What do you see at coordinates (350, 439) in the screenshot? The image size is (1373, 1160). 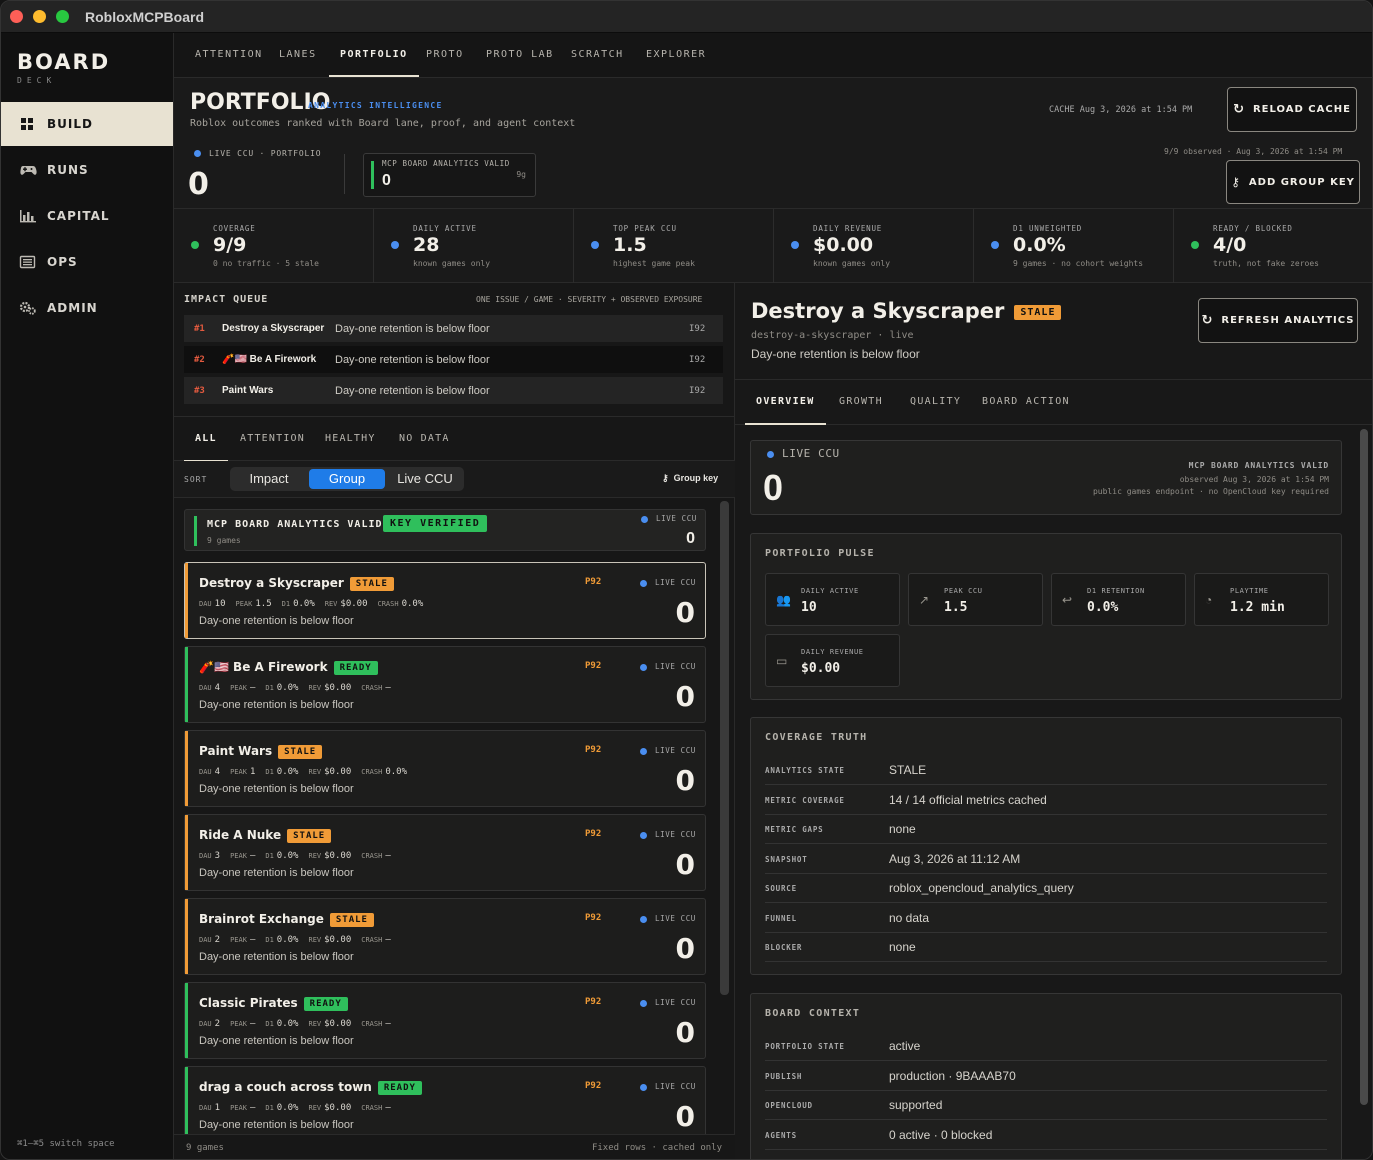 I see `filter-tab-healthy: HEALTHY` at bounding box center [350, 439].